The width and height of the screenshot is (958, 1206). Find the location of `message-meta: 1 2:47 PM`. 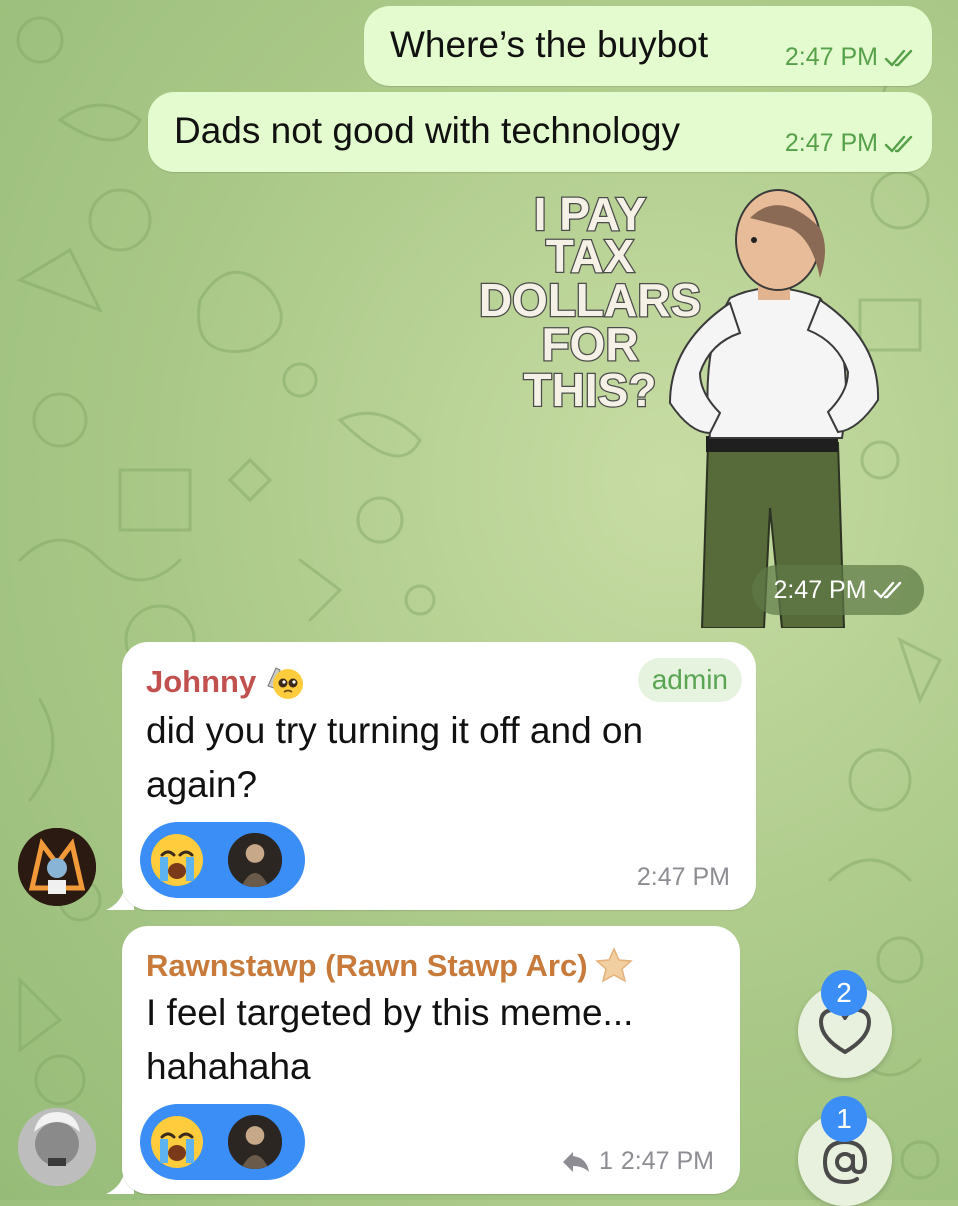

message-meta: 1 2:47 PM is located at coordinates (637, 1161).